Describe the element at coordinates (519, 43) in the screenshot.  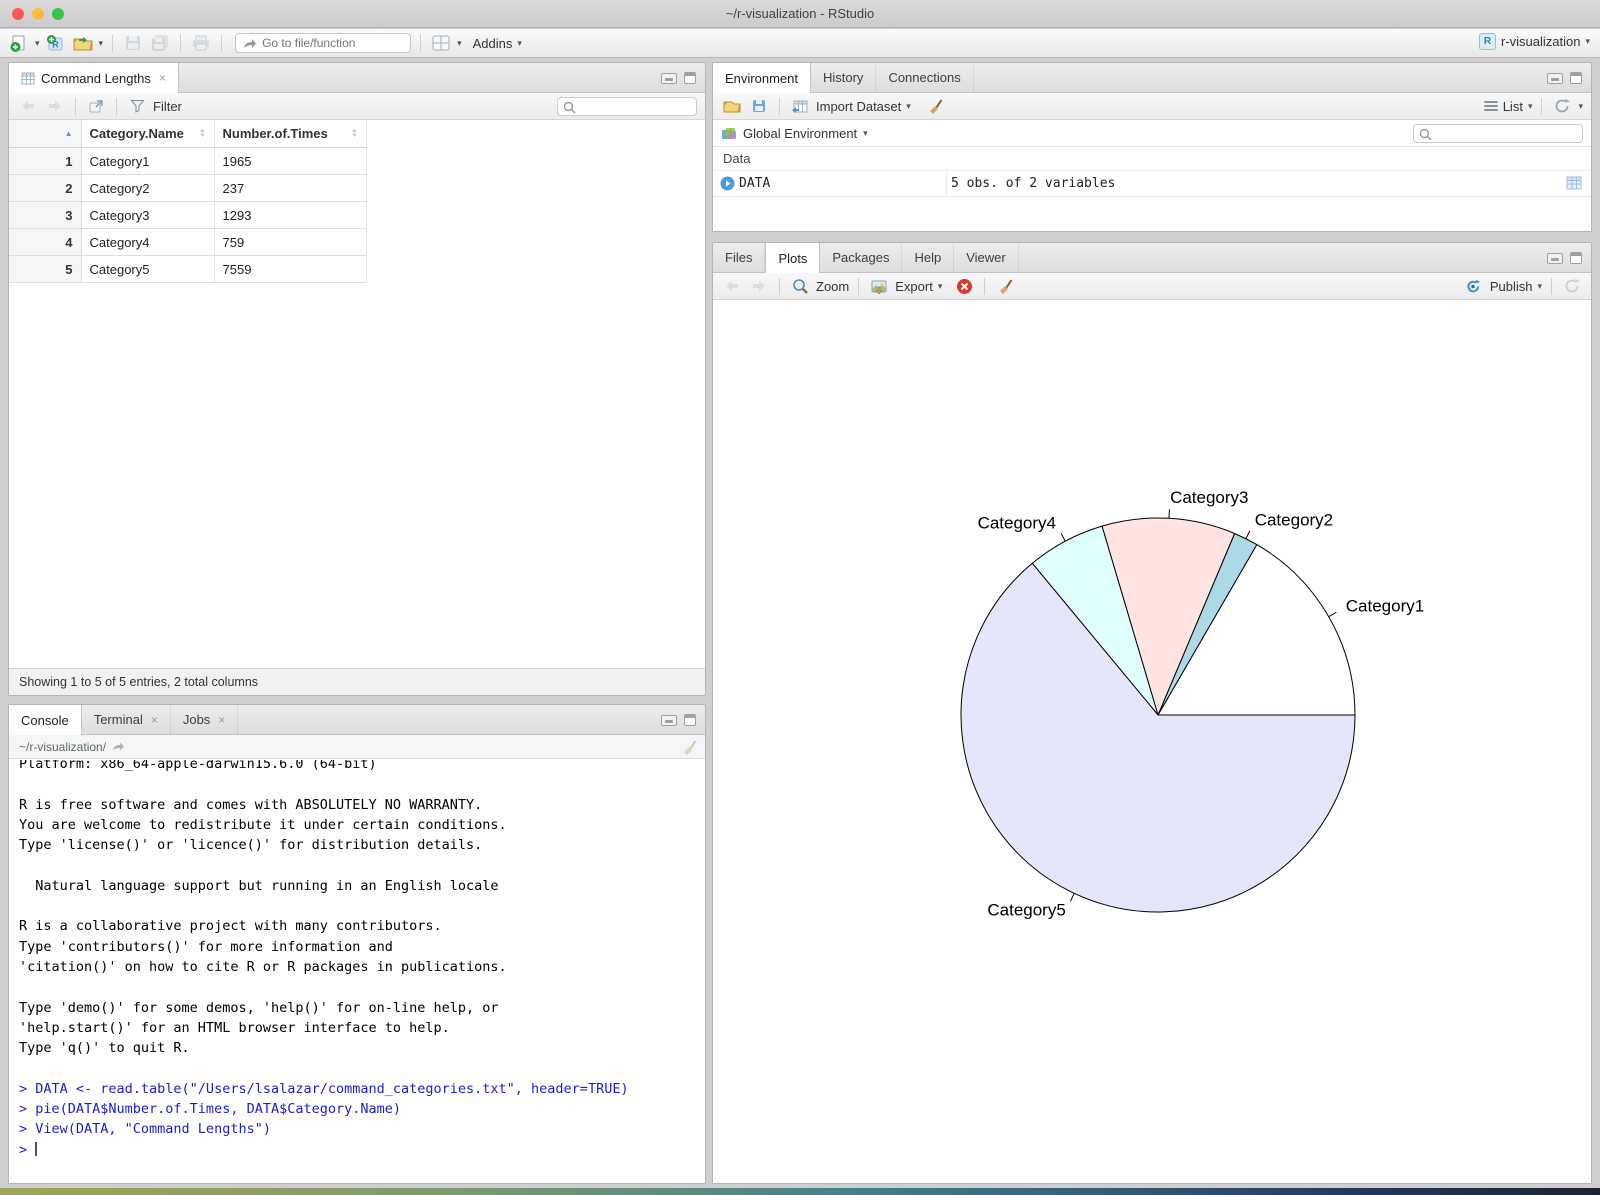
I see `addins-caret-icon: ▾` at that location.